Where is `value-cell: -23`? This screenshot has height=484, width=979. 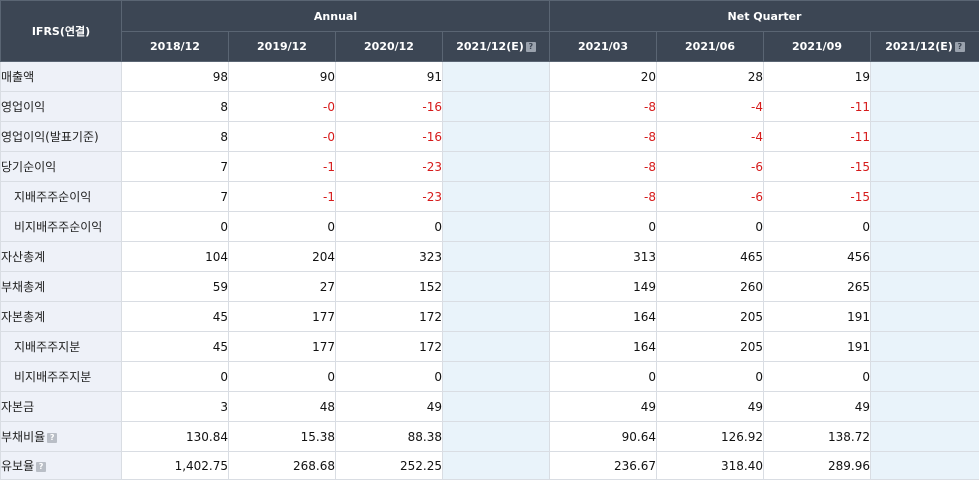 value-cell: -23 is located at coordinates (389, 166).